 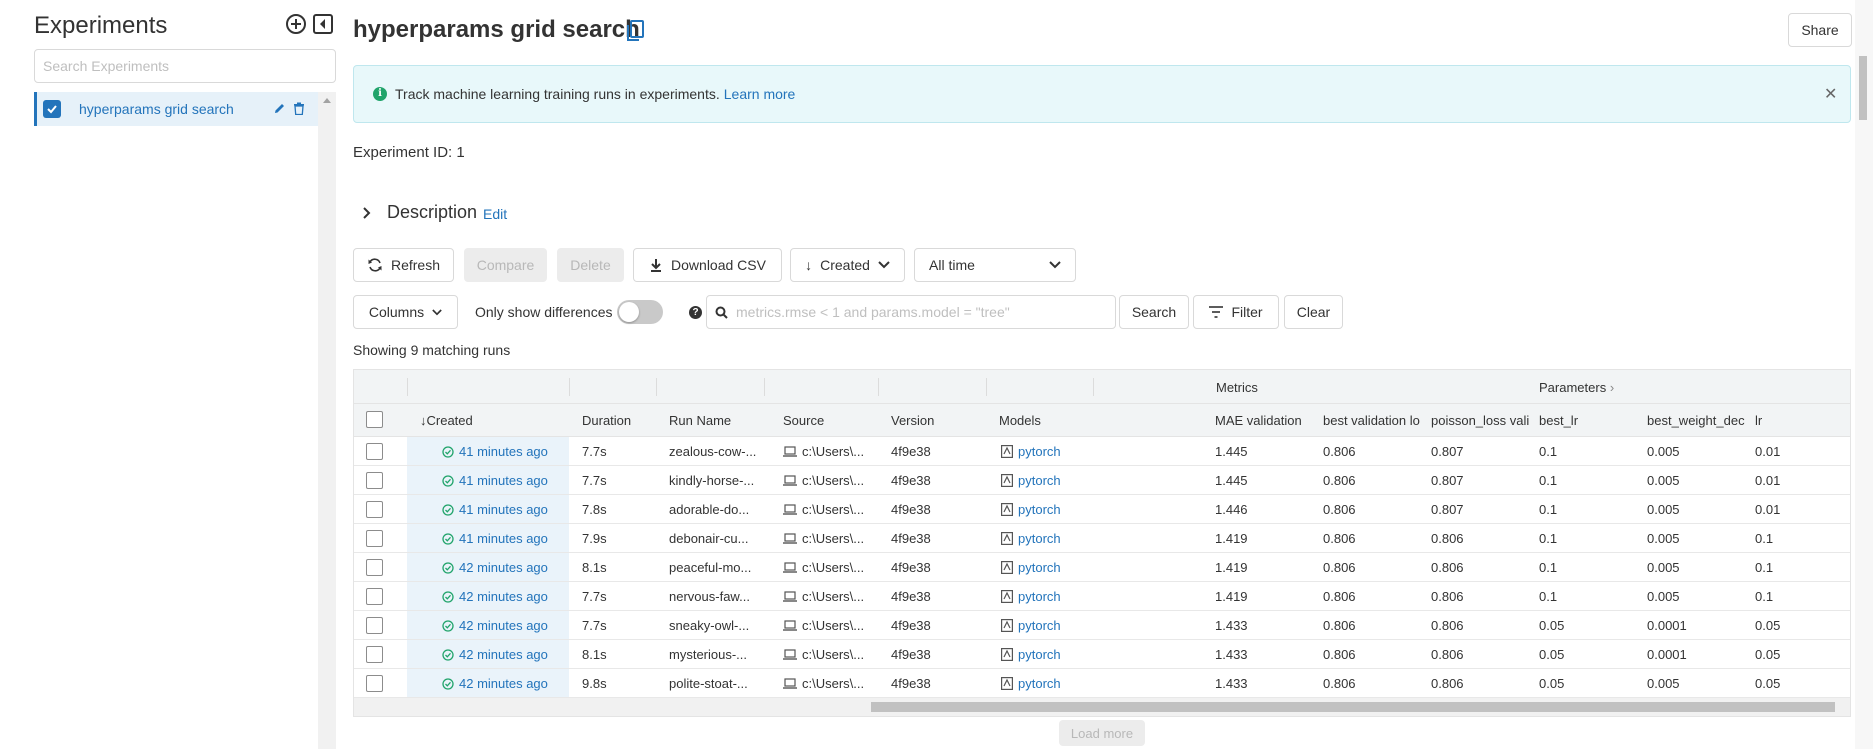 What do you see at coordinates (1374, 420) in the screenshot?
I see `column-header-best-validation: best validation lo` at bounding box center [1374, 420].